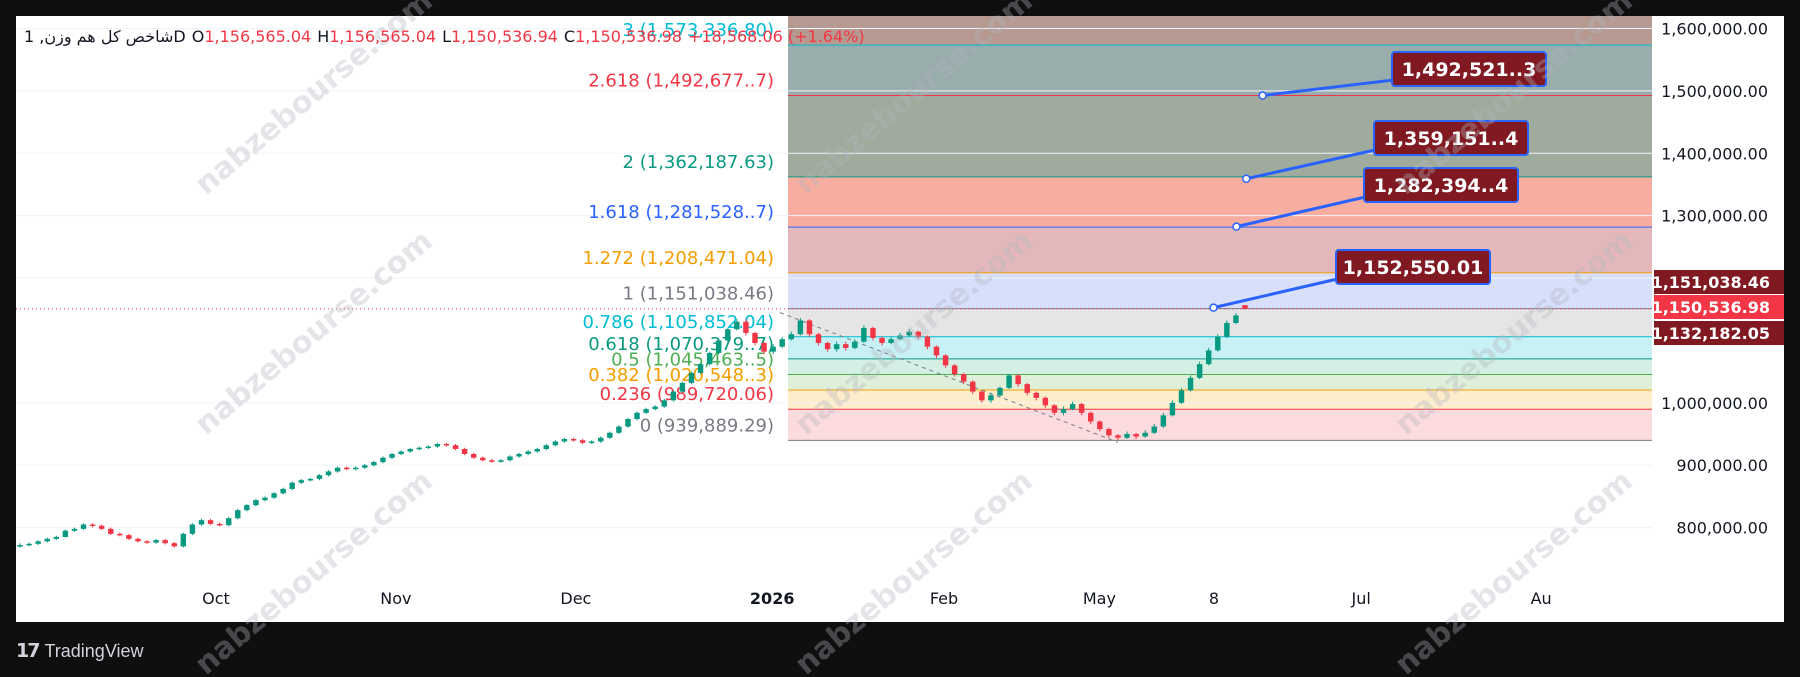  Describe the element at coordinates (28, 651) in the screenshot. I see `tradingview-mark-icon: 𝟭𝟳` at that location.